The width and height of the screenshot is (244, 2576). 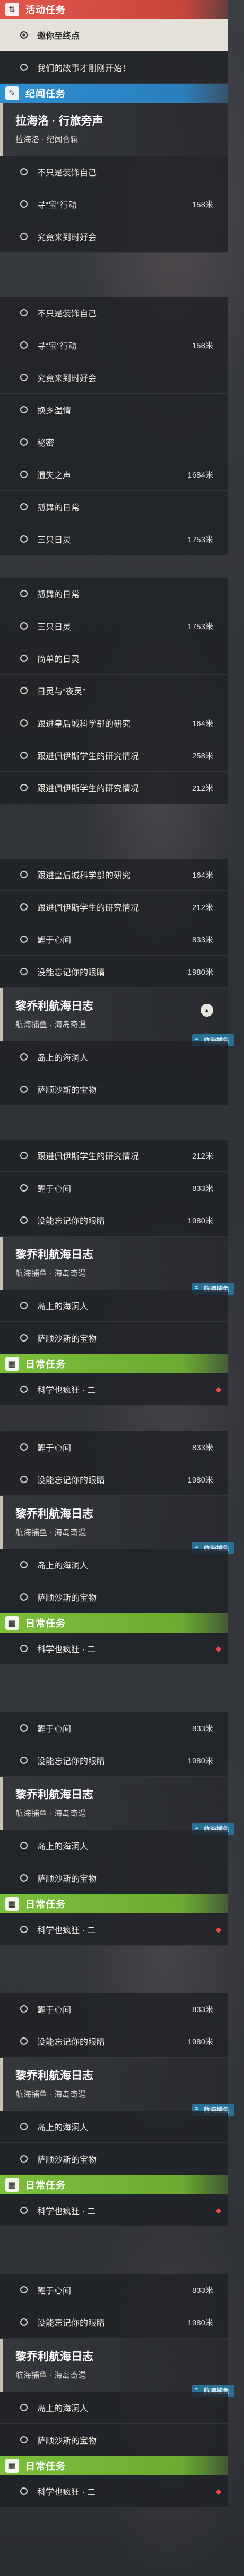 I want to click on quest-label: 跟进佩伊斯学生的研究情况, so click(x=89, y=908).